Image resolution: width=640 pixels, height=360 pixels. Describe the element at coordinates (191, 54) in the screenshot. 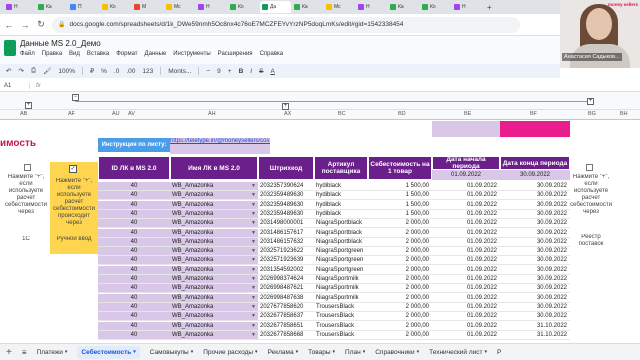

I see `menu-item: Инструменты` at that location.